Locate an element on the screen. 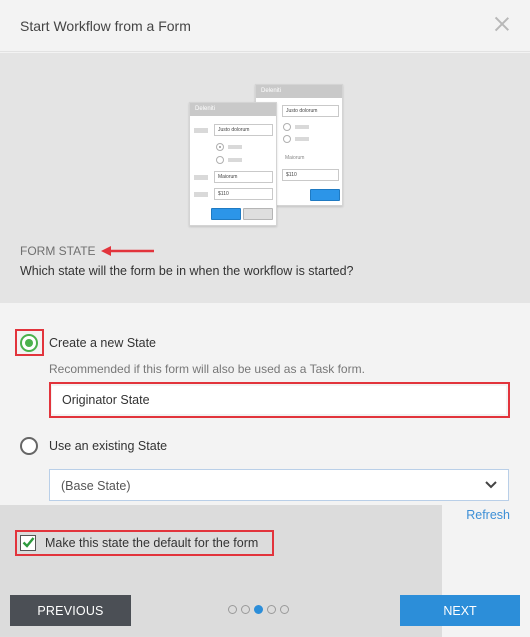  radio-use-existing-state: Use an existing State is located at coordinates (93, 446).